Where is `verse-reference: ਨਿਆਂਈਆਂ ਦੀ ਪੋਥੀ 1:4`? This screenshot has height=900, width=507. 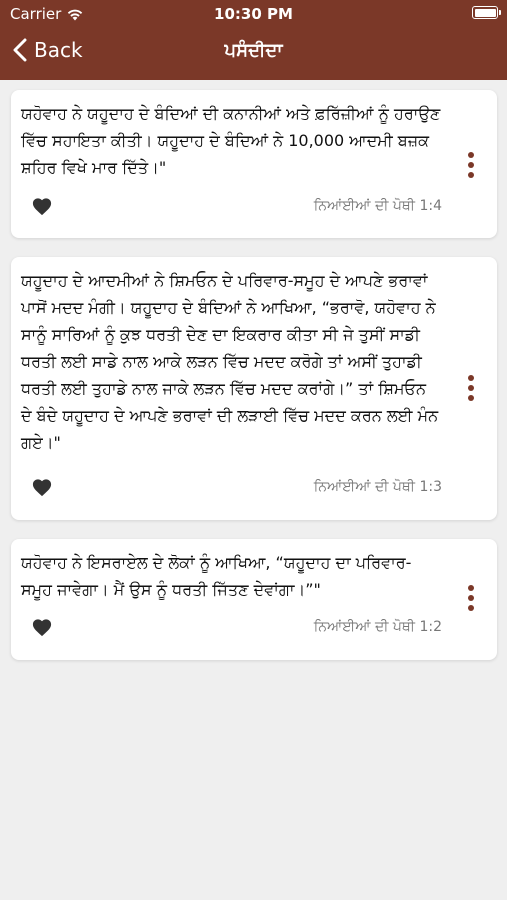
verse-reference: ਨਿਆਂਈਆਂ ਦੀ ਪੋਥੀ 1:4 is located at coordinates (377, 206).